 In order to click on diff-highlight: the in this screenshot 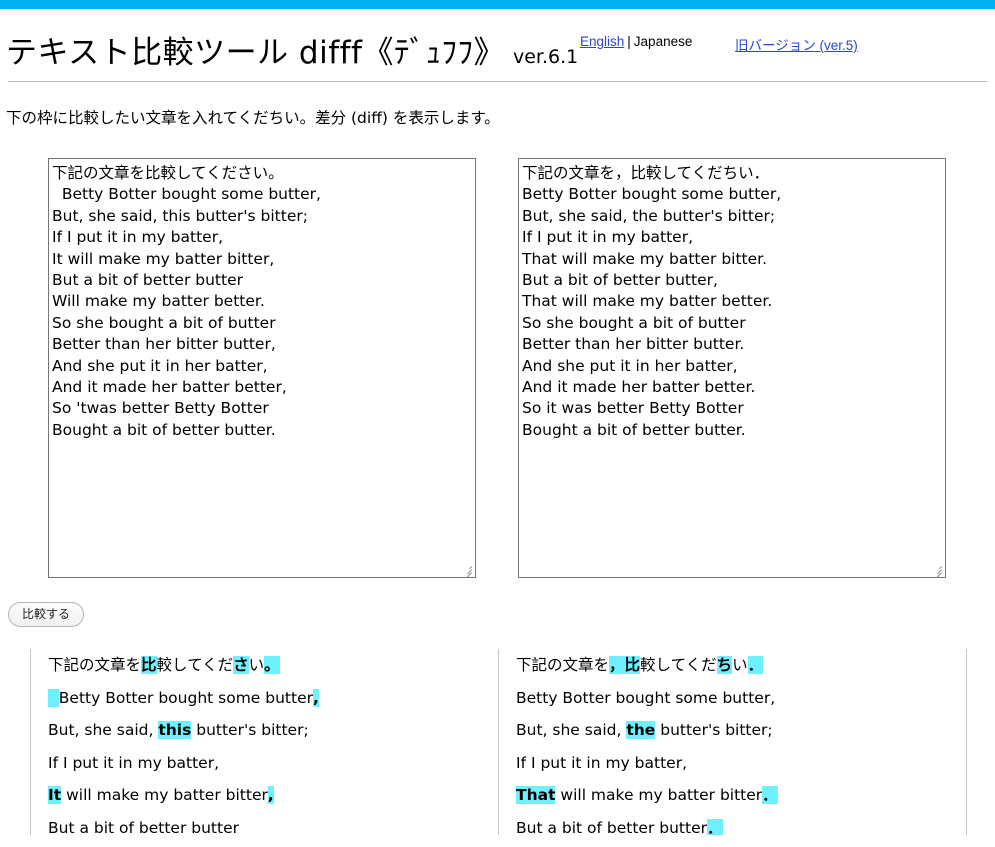, I will do `click(641, 730)`.